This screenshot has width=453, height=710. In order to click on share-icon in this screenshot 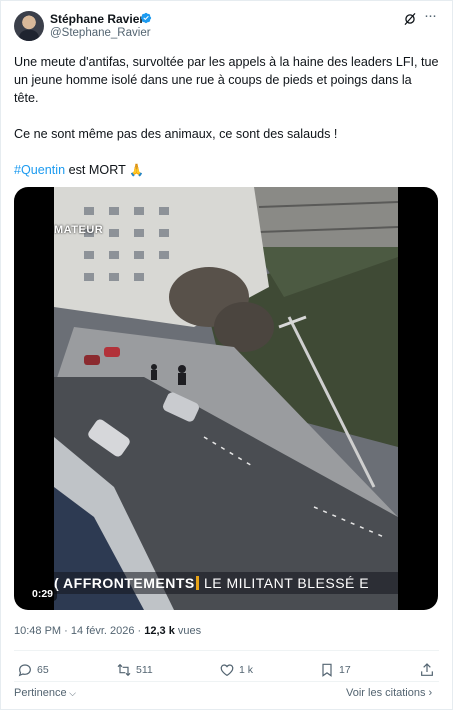, I will do `click(427, 669)`.